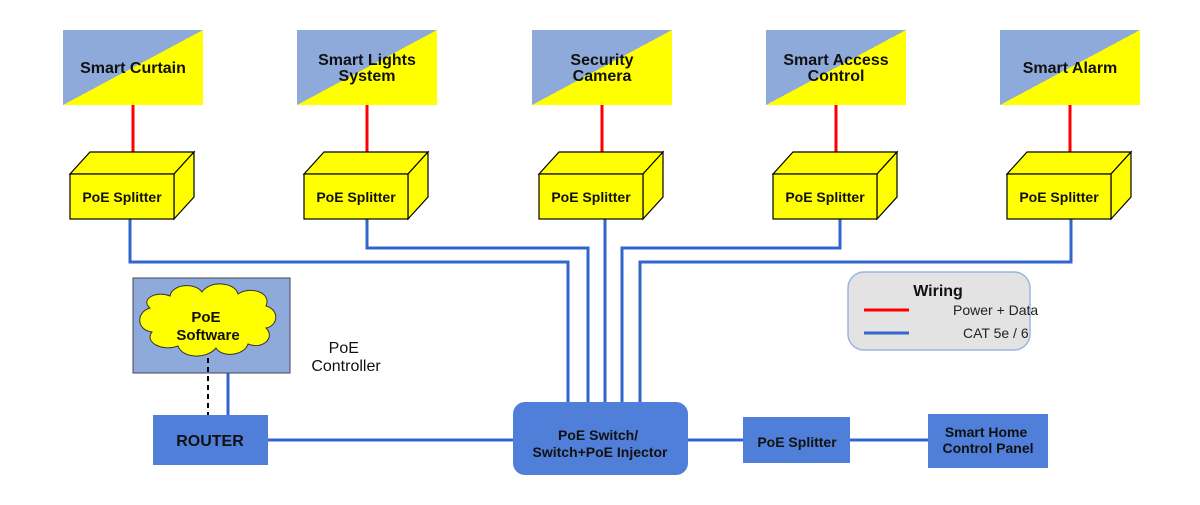  What do you see at coordinates (938, 291) in the screenshot?
I see `legend-title: Wiring` at bounding box center [938, 291].